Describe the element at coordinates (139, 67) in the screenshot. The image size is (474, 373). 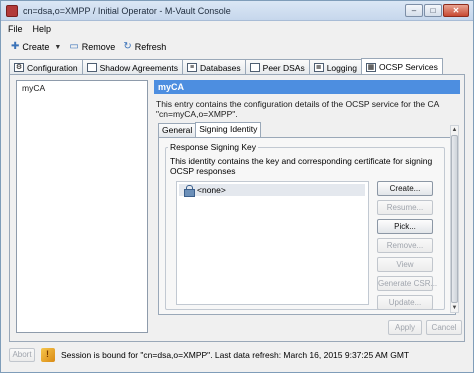
I see `tab-label: Shadow Agreements` at that location.